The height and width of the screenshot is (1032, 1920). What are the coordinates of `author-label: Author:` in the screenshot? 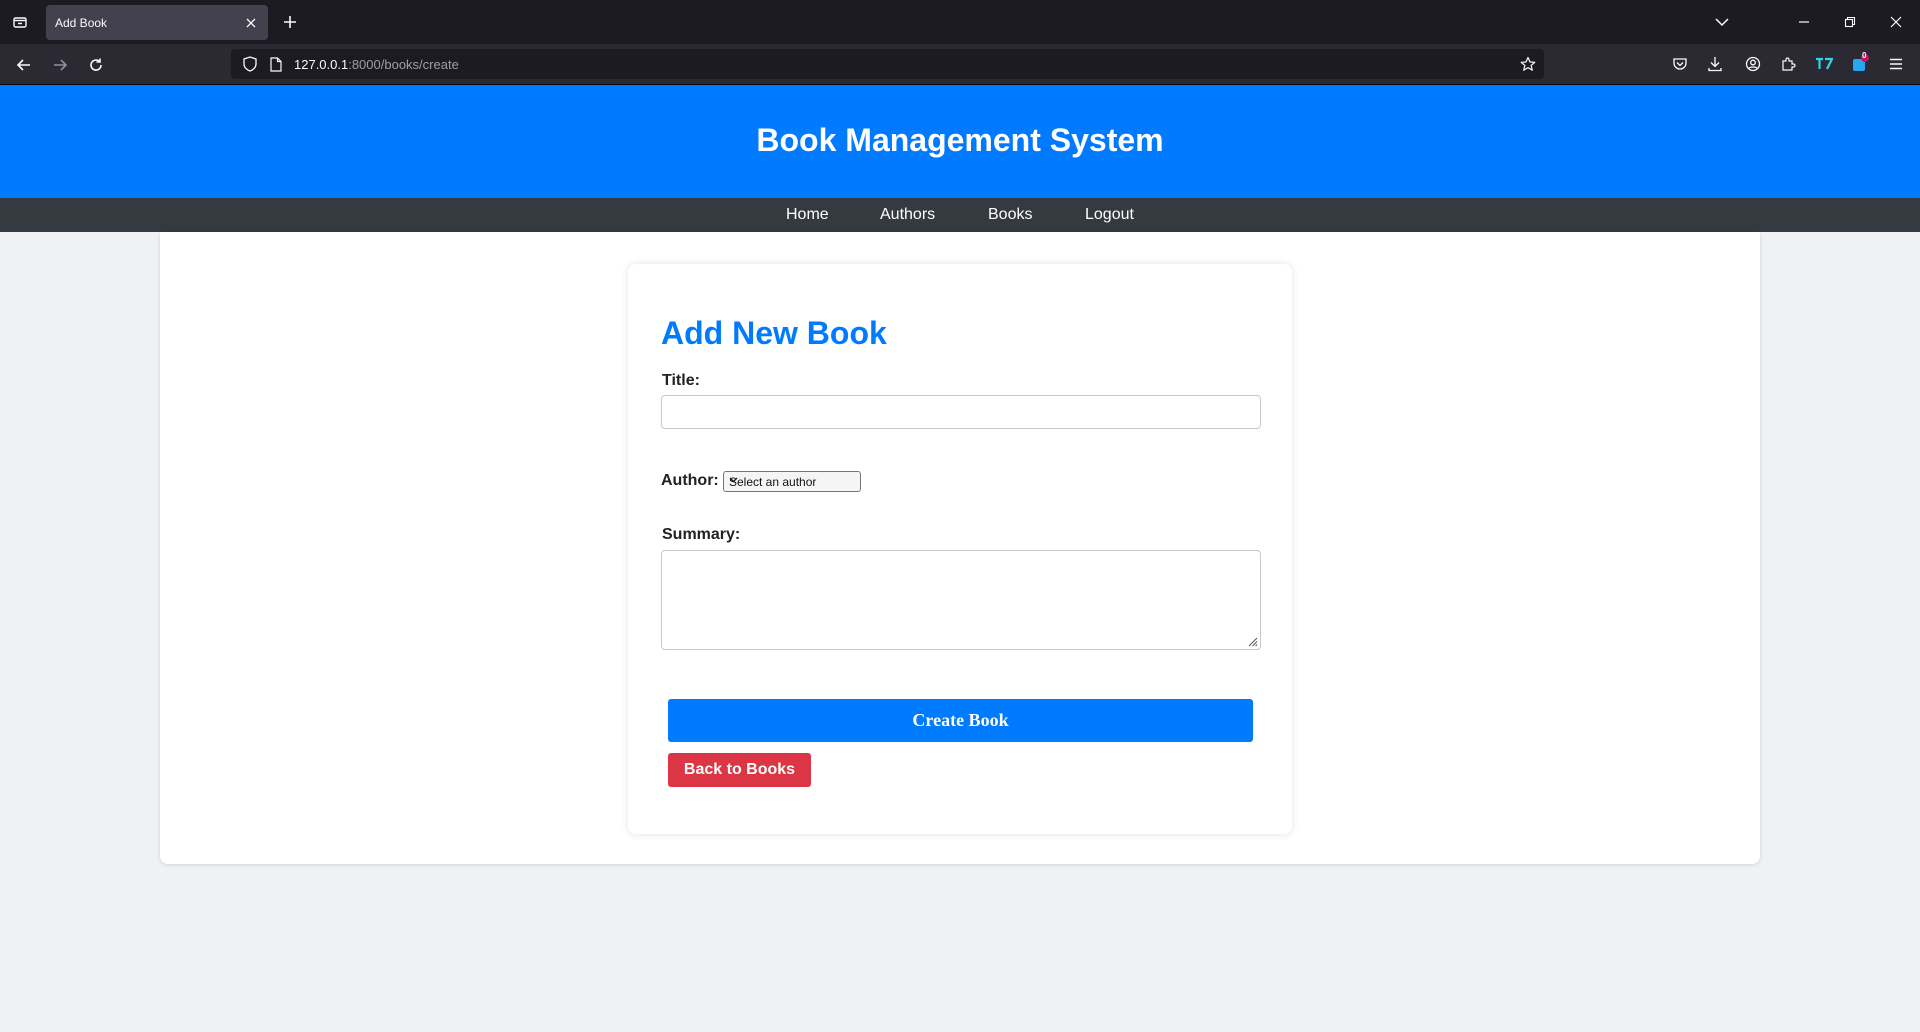 It's located at (690, 480).